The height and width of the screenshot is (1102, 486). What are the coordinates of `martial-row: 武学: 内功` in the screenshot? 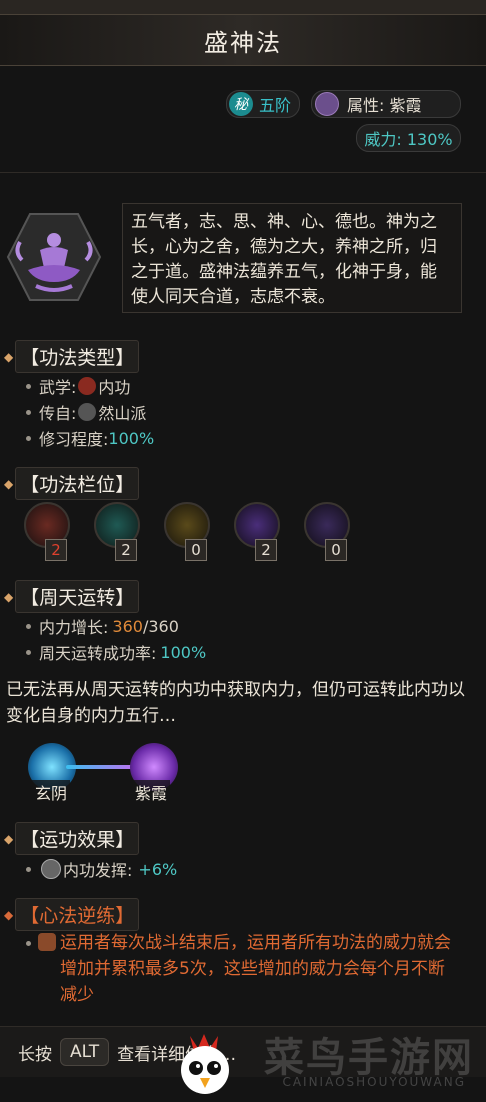 It's located at (78, 386).